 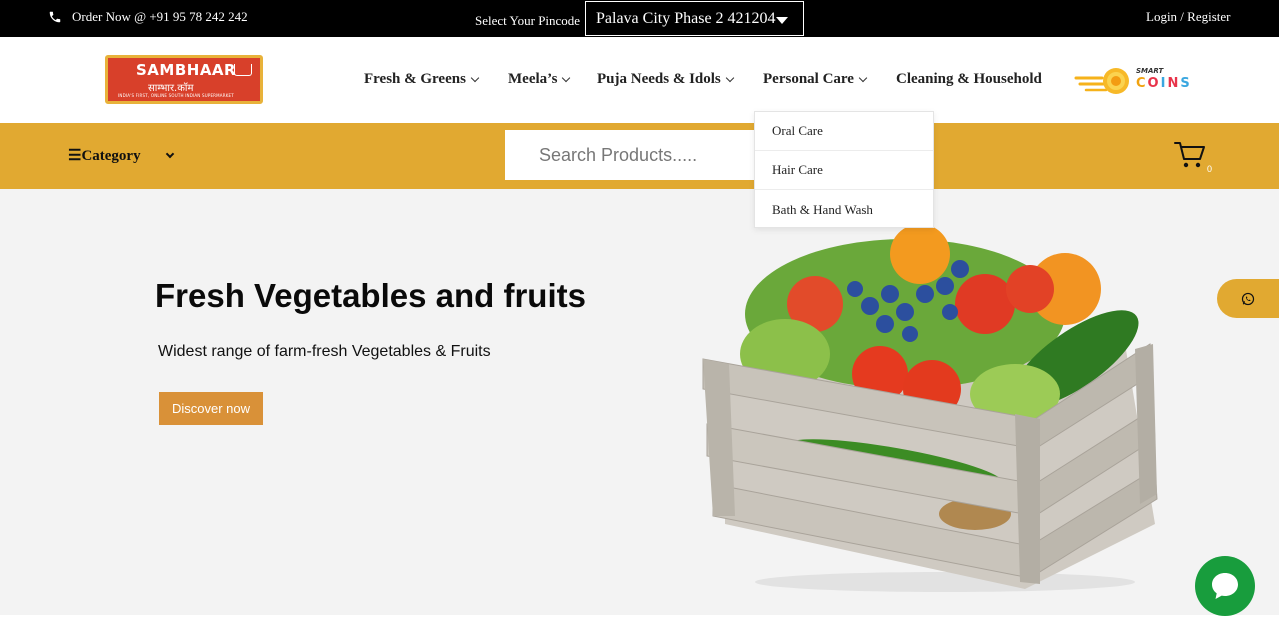 What do you see at coordinates (370, 295) in the screenshot?
I see `hero-title: Fresh Vegetables and fruits` at bounding box center [370, 295].